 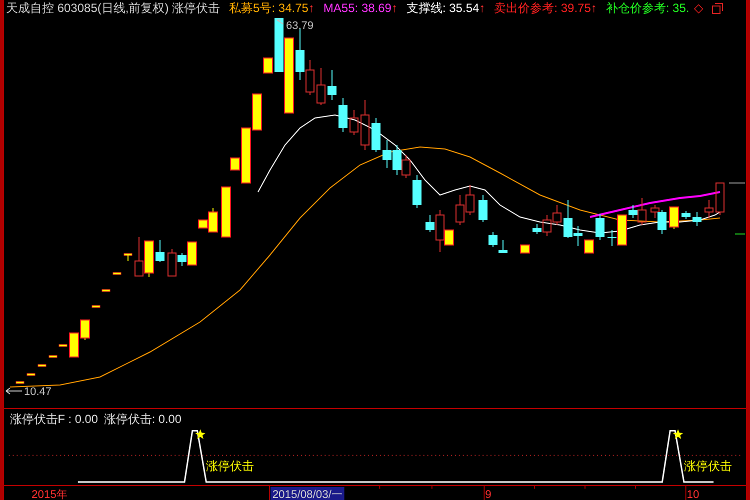 What do you see at coordinates (50, 494) in the screenshot?
I see `year-label: 2015年` at bounding box center [50, 494].